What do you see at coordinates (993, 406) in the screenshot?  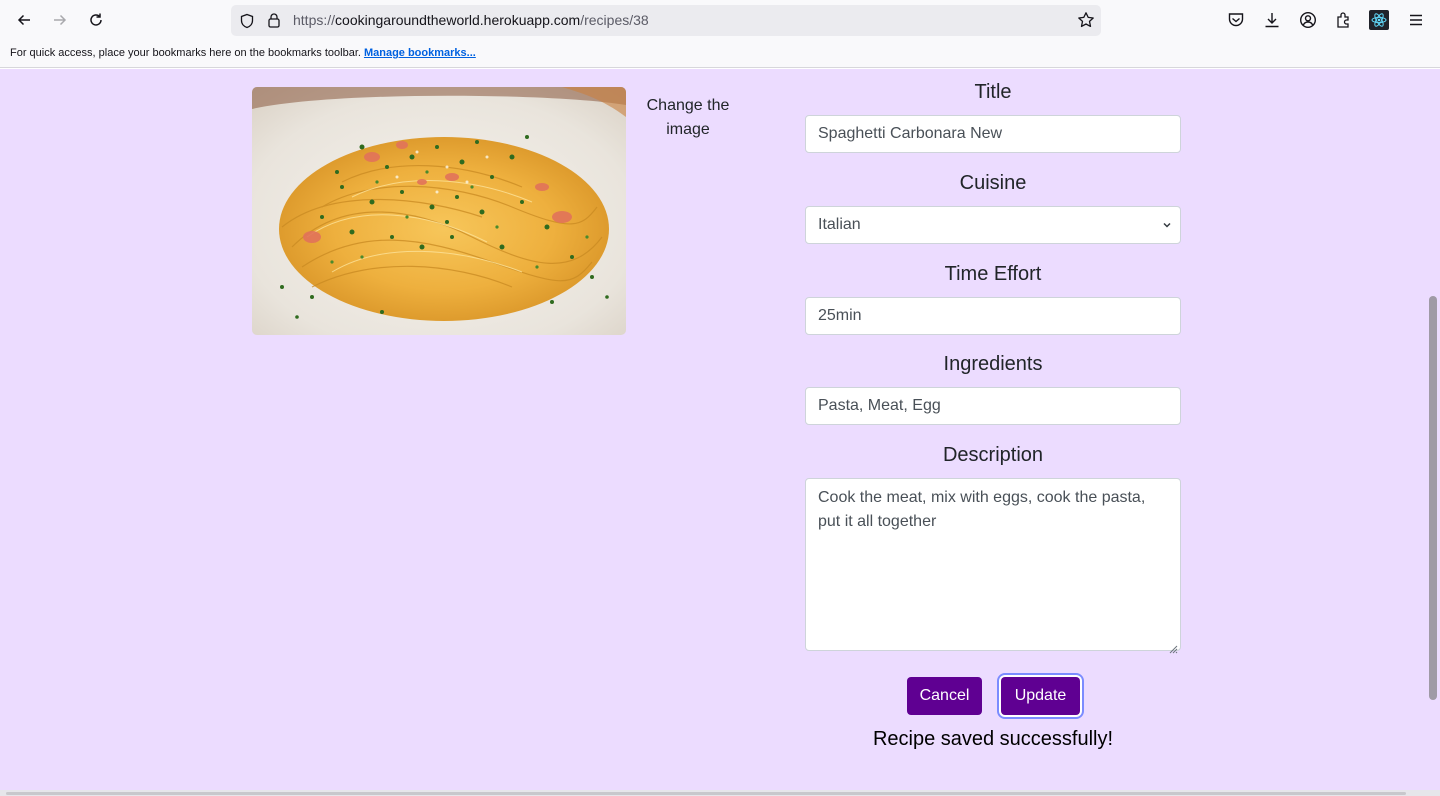 I see `ingredients-input: Pasta, Meat, Egg` at bounding box center [993, 406].